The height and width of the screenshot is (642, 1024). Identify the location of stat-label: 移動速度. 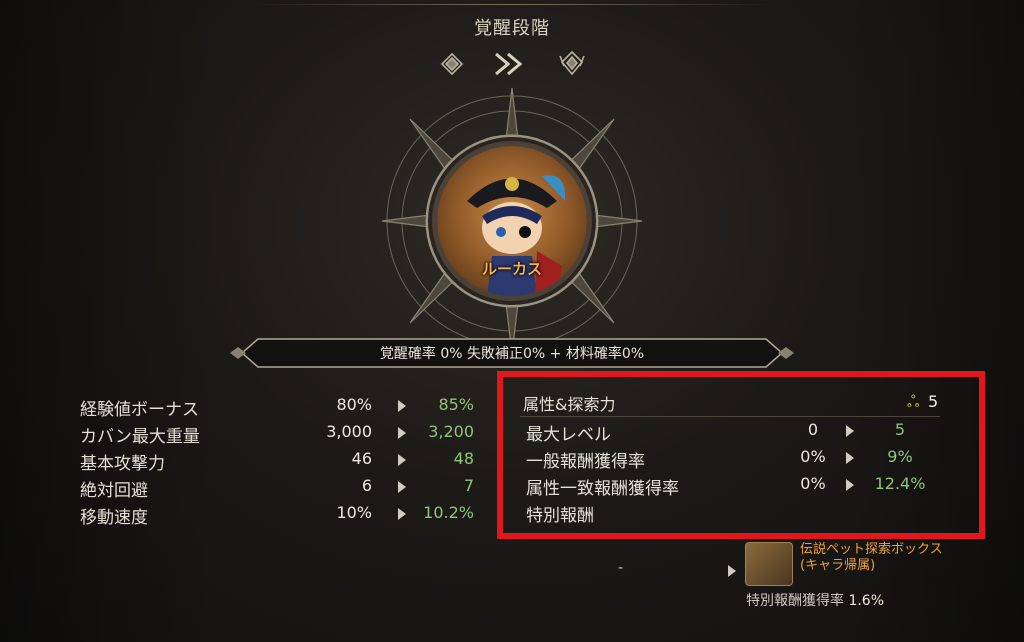
(114, 518).